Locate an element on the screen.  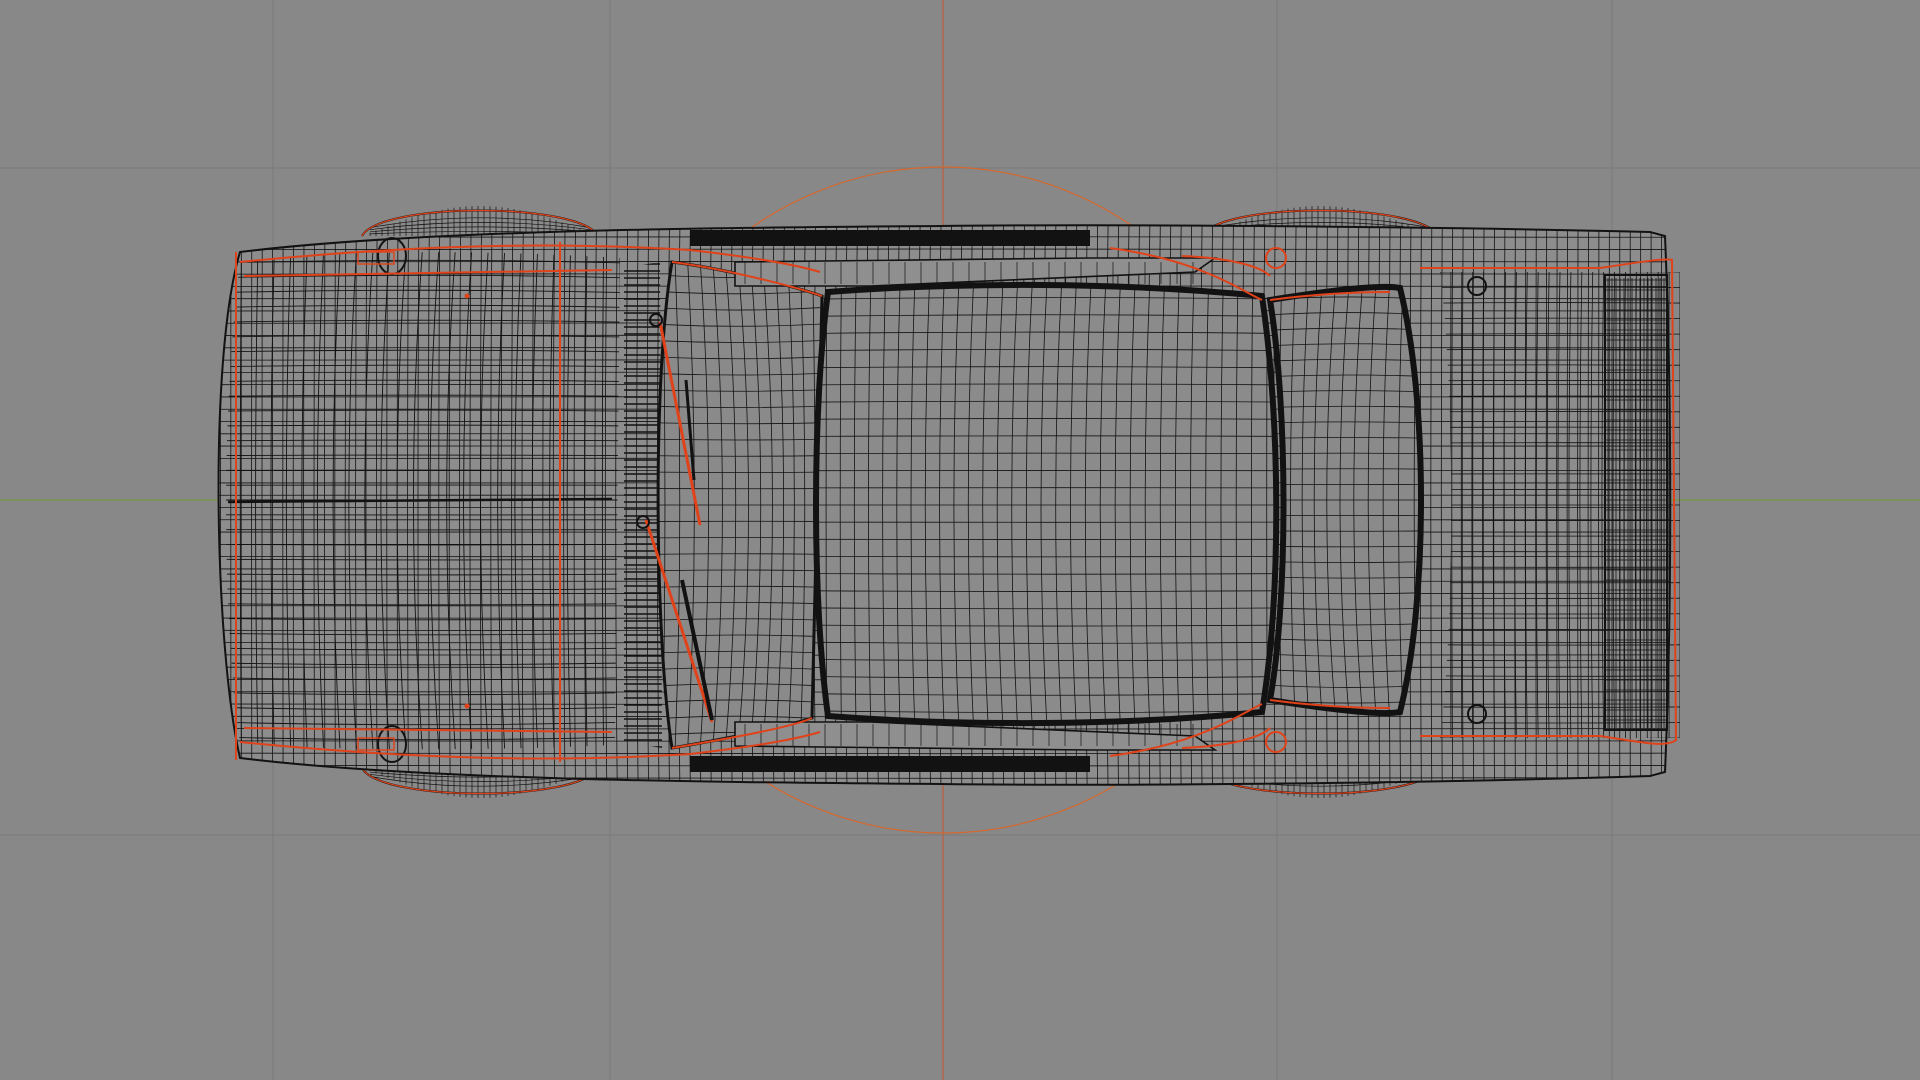
right-door-sill is located at coordinates (890, 764).